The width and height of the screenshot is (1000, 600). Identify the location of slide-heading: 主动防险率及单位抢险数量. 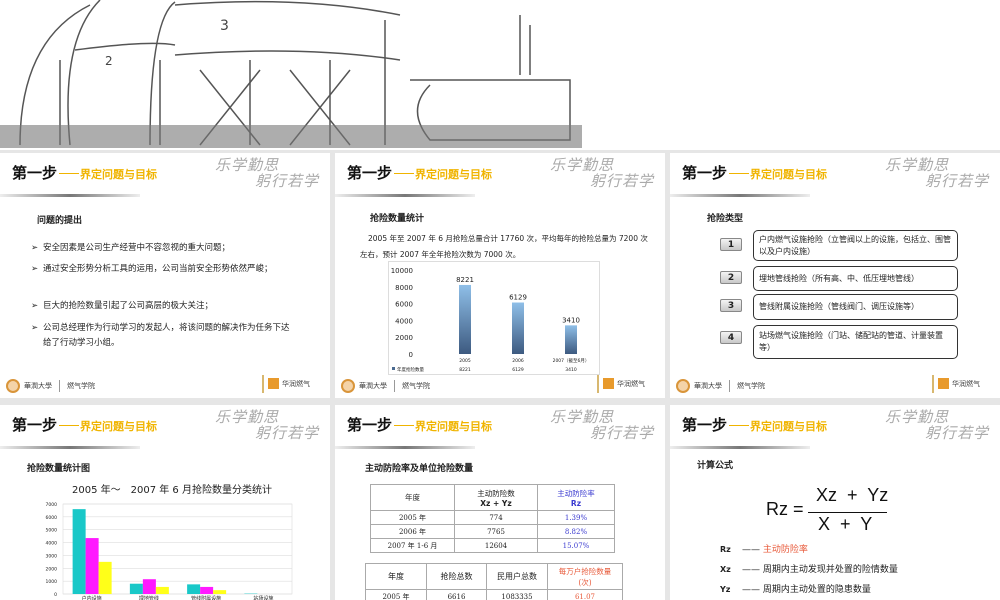
(419, 469).